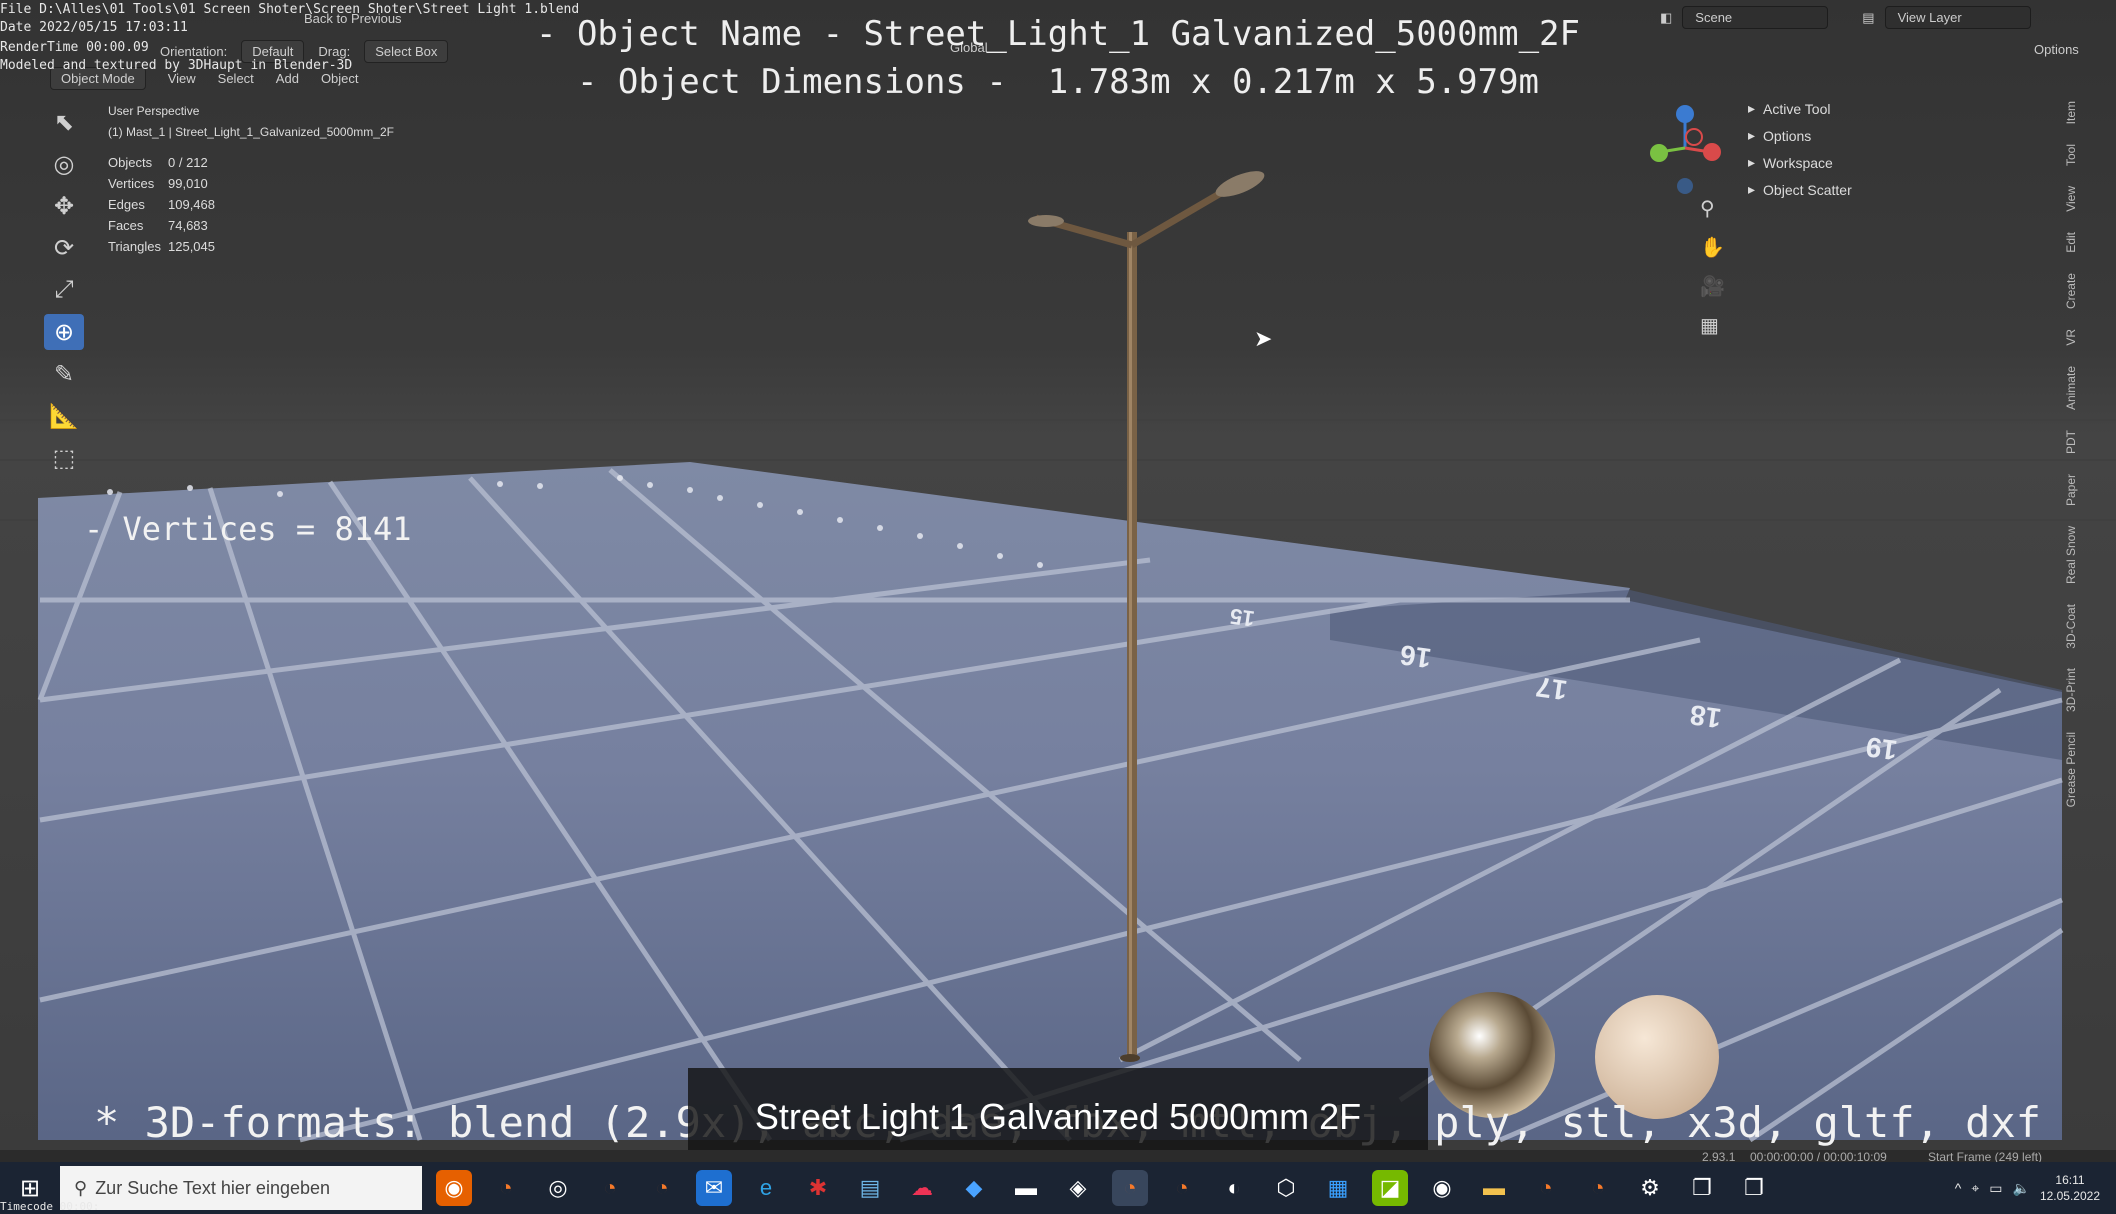 The image size is (2116, 1214). What do you see at coordinates (1995, 1188) in the screenshot?
I see `battery-icon: ▭` at bounding box center [1995, 1188].